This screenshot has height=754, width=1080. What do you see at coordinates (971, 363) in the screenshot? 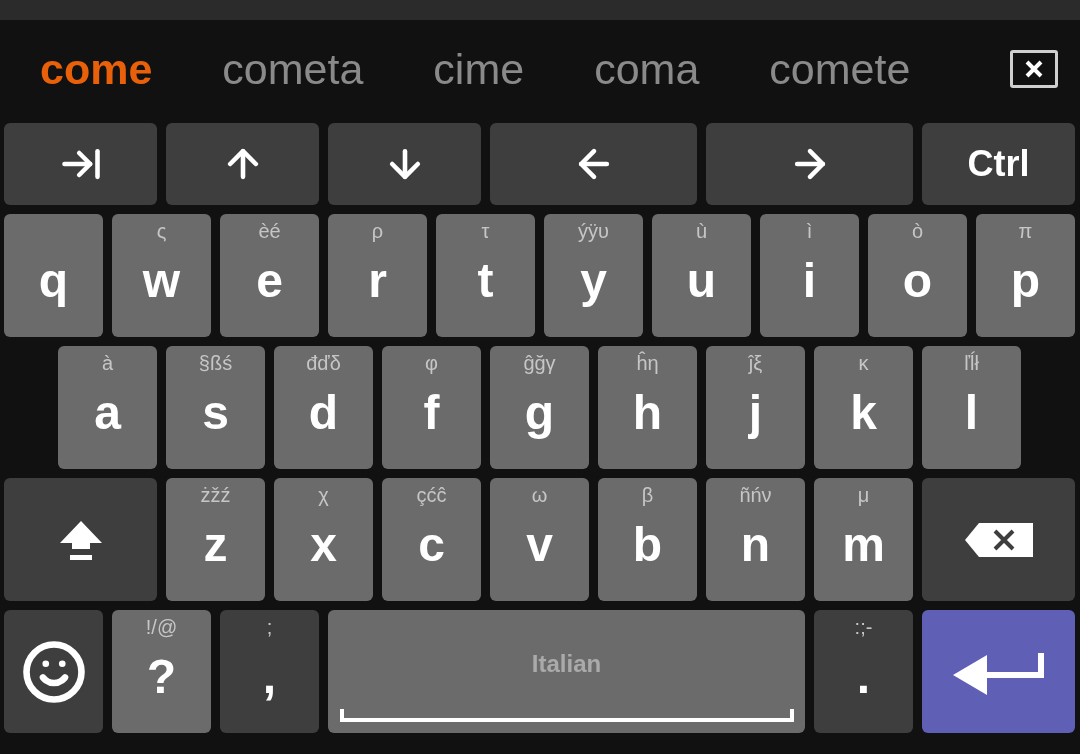
I see `alternate-characters: ľĺł` at bounding box center [971, 363].